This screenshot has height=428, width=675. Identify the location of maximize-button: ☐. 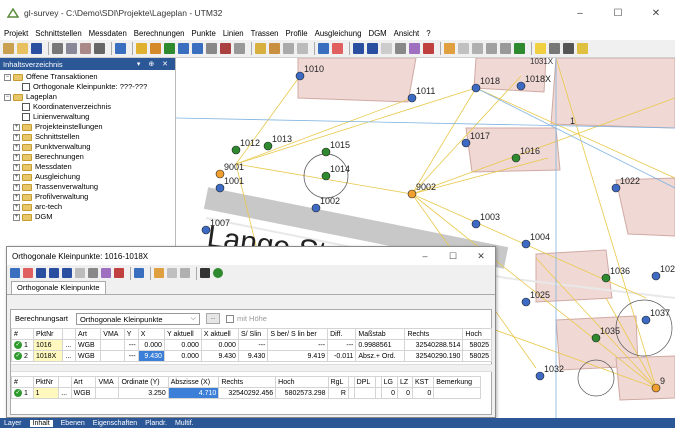
(618, 13).